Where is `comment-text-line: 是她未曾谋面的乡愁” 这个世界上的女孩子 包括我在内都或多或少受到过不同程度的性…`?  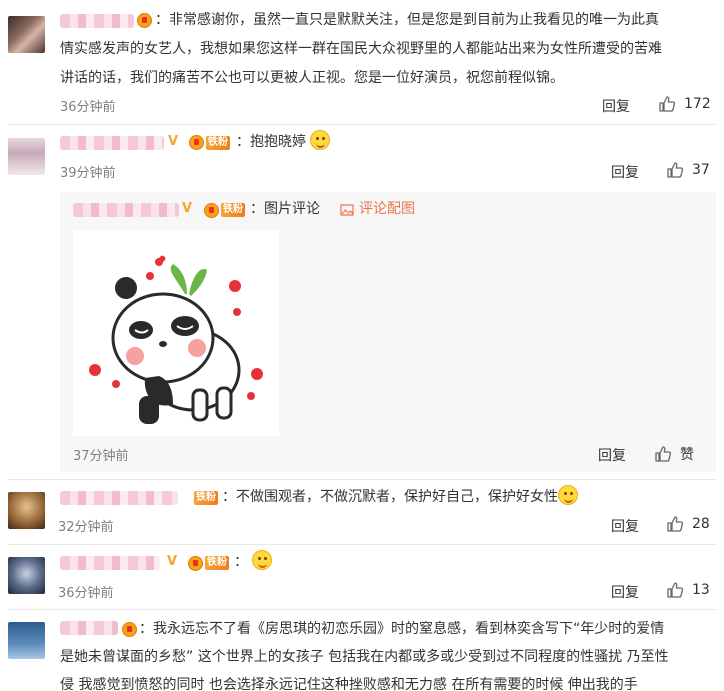
comment-text-line: 是她未曾谋面的乡愁” 这个世界上的女孩子 包括我在内都或多或少受到过不同程度的性… is located at coordinates (364, 657).